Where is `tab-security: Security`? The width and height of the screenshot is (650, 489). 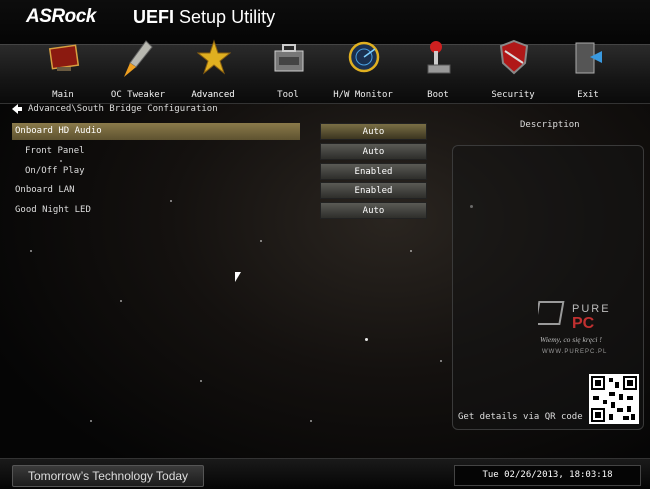
tab-security: Security is located at coordinates (513, 71).